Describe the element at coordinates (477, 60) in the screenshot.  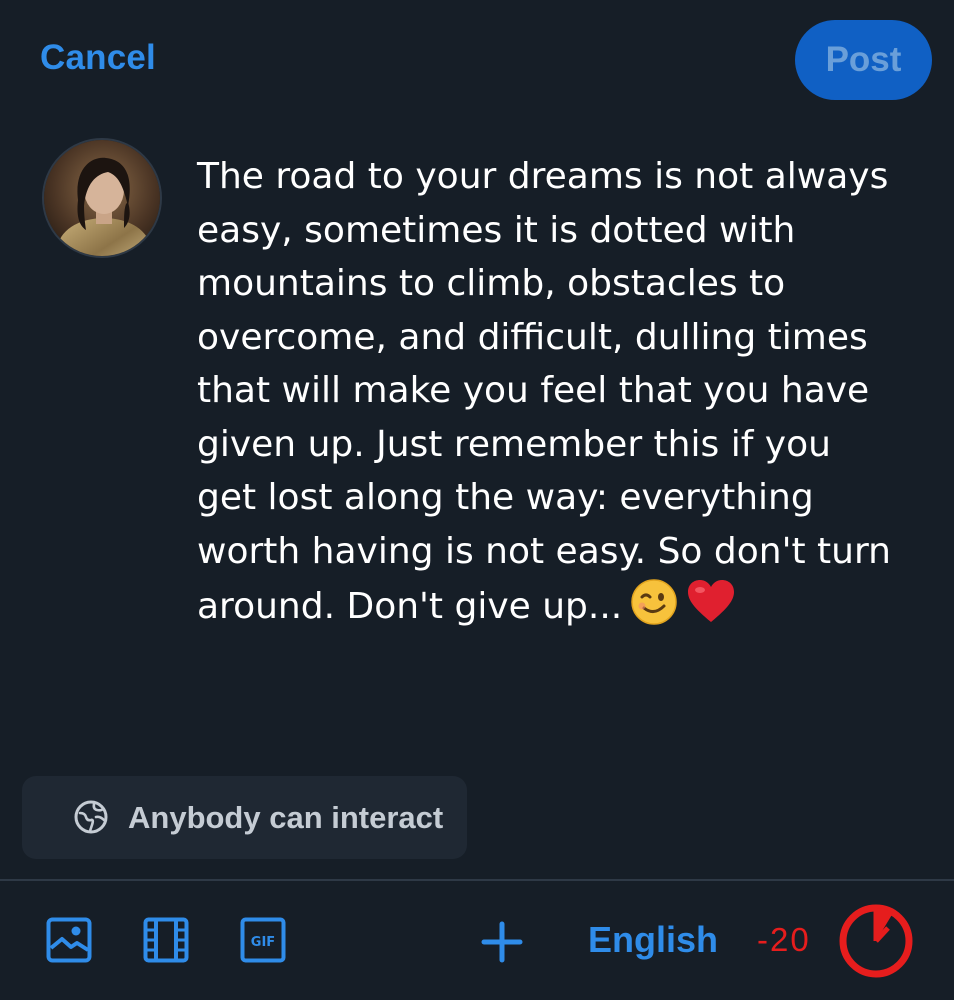
I see `composer-header: Cancel Post` at that location.